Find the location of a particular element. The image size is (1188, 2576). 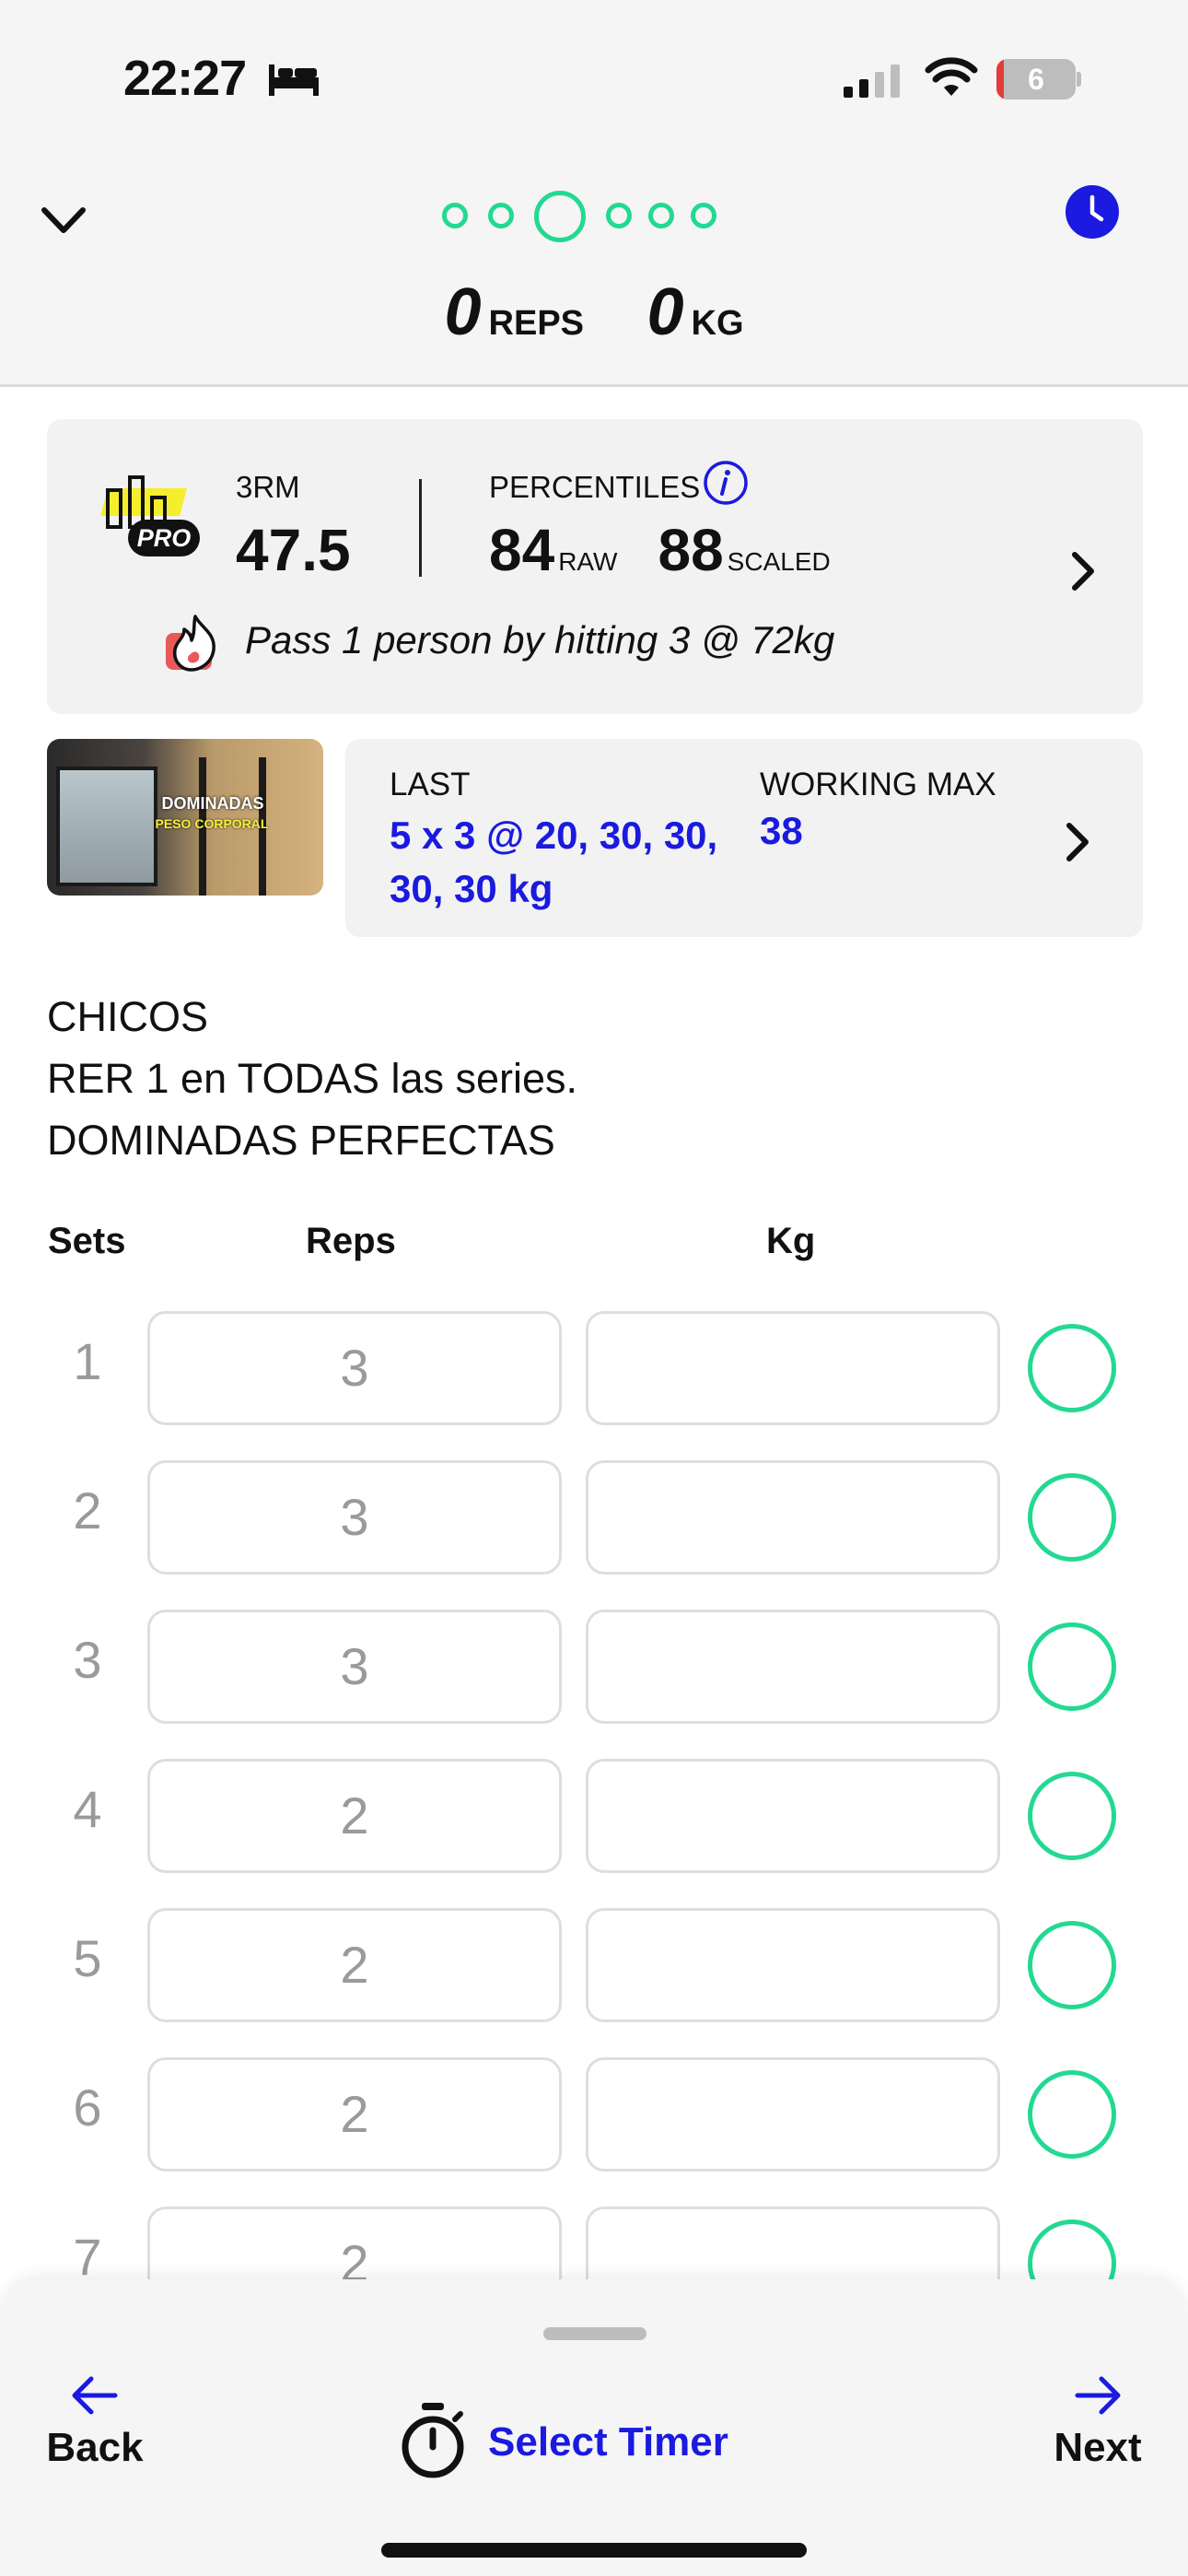

notes-line: RER 1 en TODAS las series. is located at coordinates (312, 1078).